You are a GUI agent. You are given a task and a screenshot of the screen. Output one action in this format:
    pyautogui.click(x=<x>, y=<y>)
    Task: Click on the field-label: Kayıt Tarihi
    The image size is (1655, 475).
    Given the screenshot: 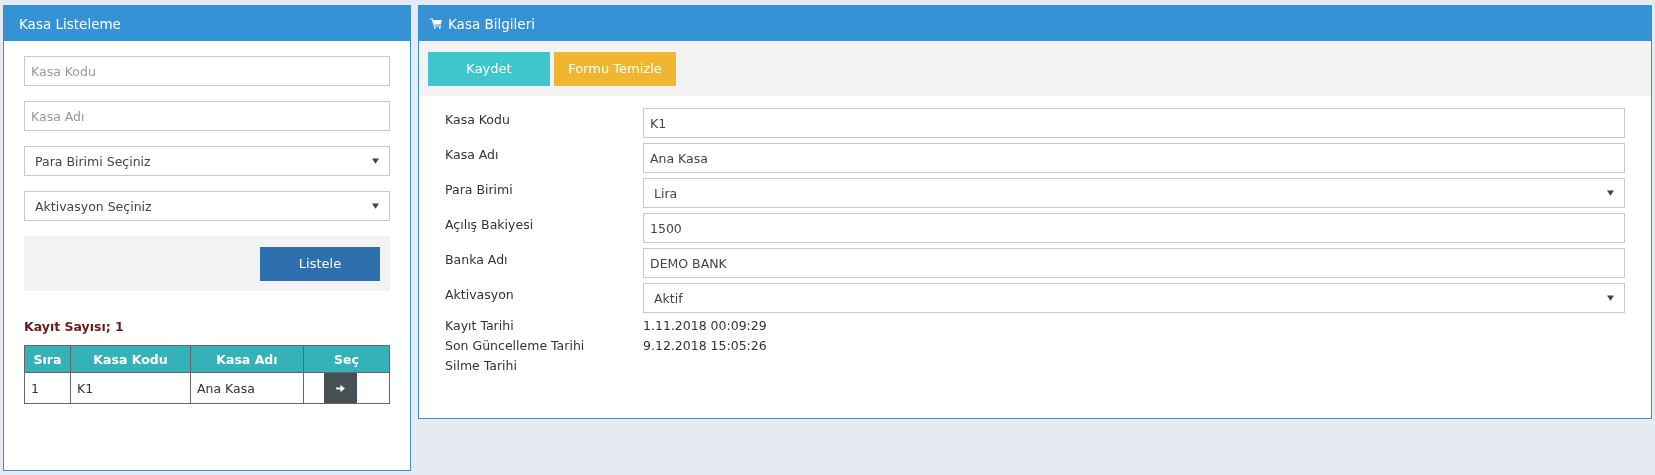 What is the action you would take?
    pyautogui.click(x=480, y=325)
    